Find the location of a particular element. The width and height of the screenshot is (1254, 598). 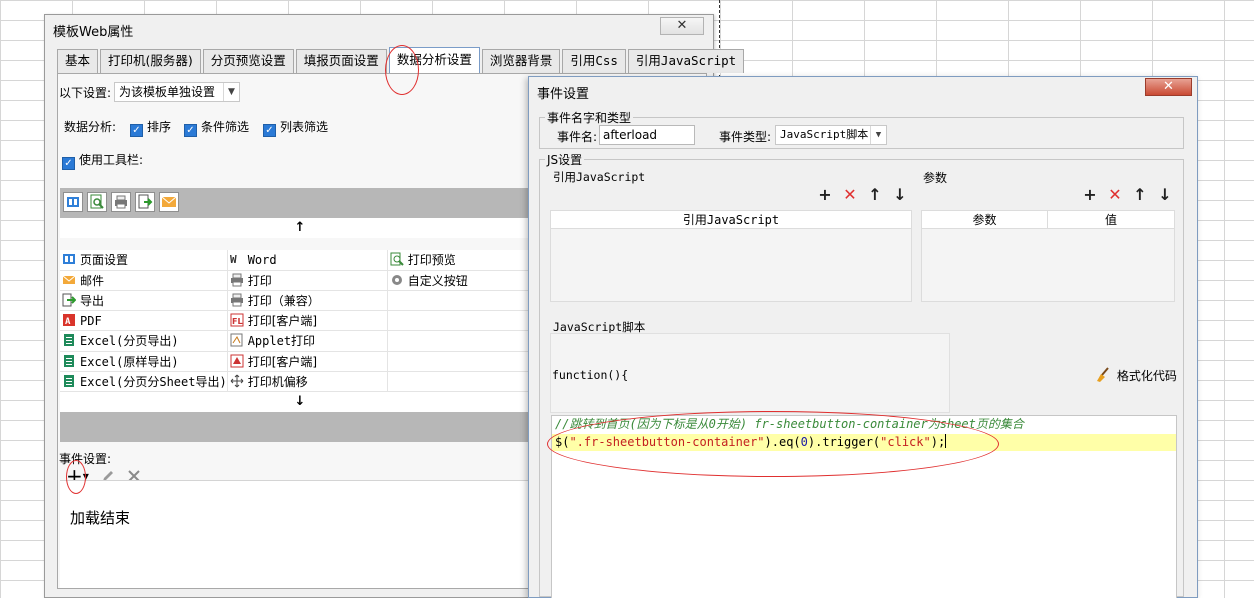

list-item: 加载结束 is located at coordinates (100, 517).